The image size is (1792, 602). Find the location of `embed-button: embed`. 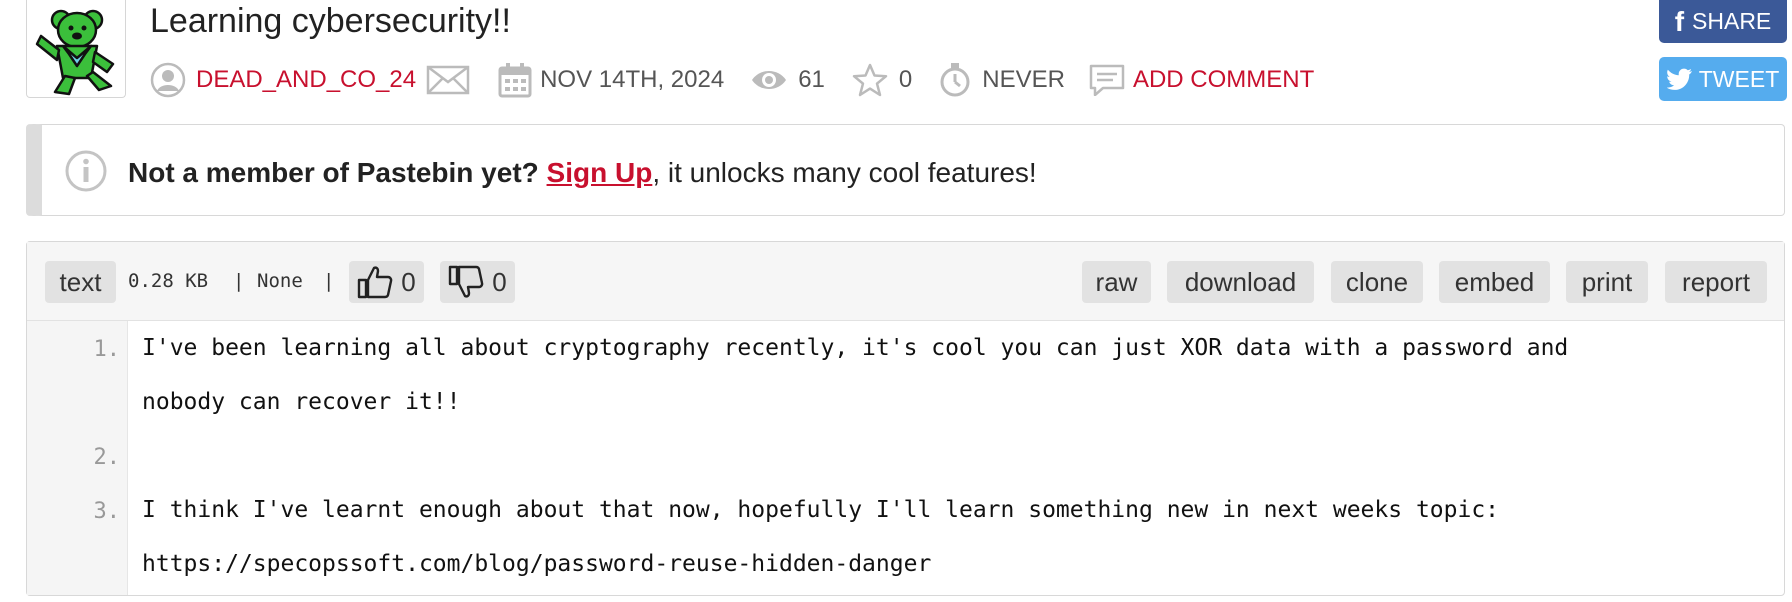

embed-button: embed is located at coordinates (1494, 282).